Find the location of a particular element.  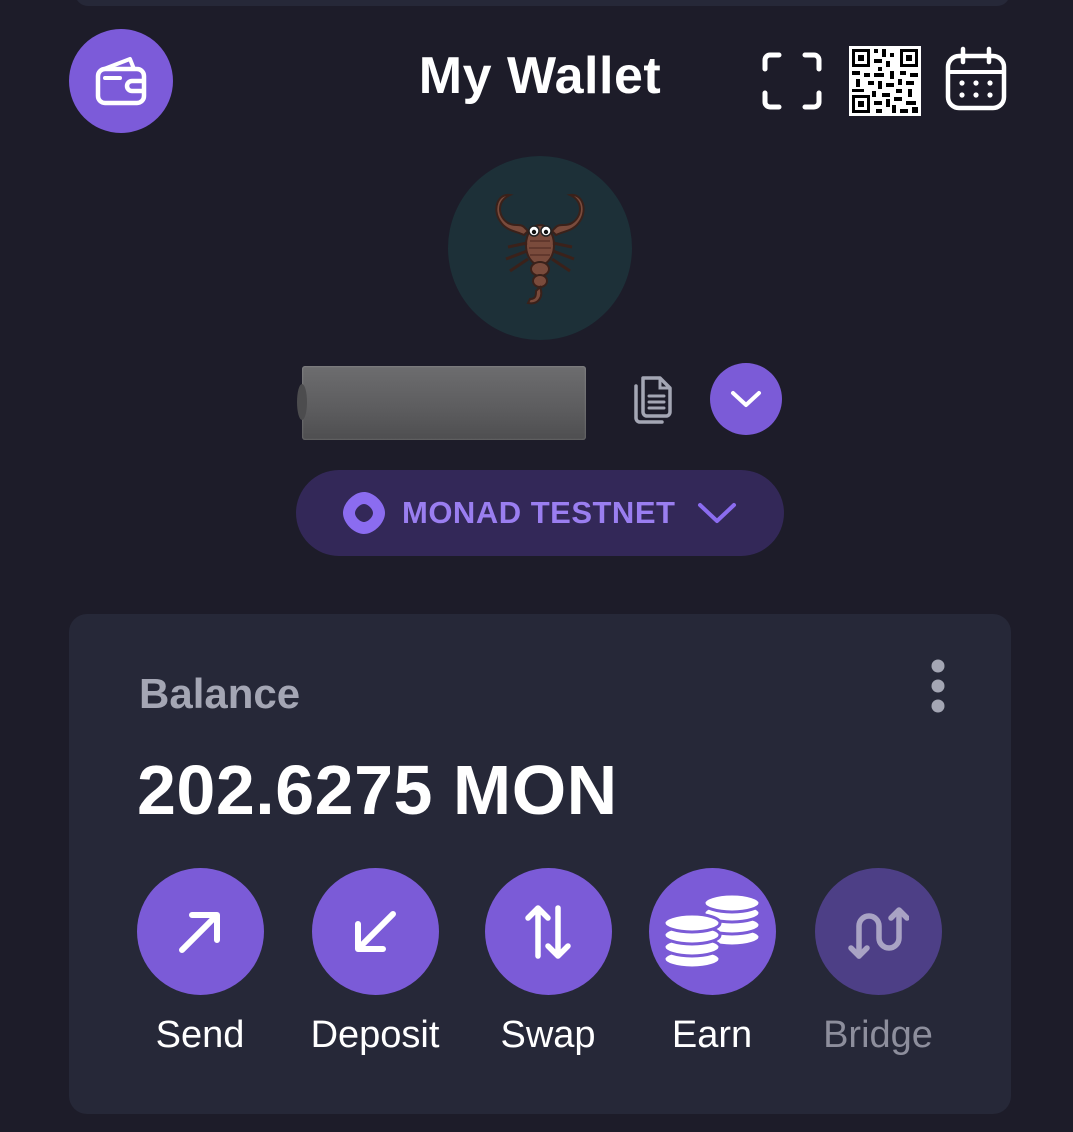

bridge-label: Bridge is located at coordinates (878, 1035).